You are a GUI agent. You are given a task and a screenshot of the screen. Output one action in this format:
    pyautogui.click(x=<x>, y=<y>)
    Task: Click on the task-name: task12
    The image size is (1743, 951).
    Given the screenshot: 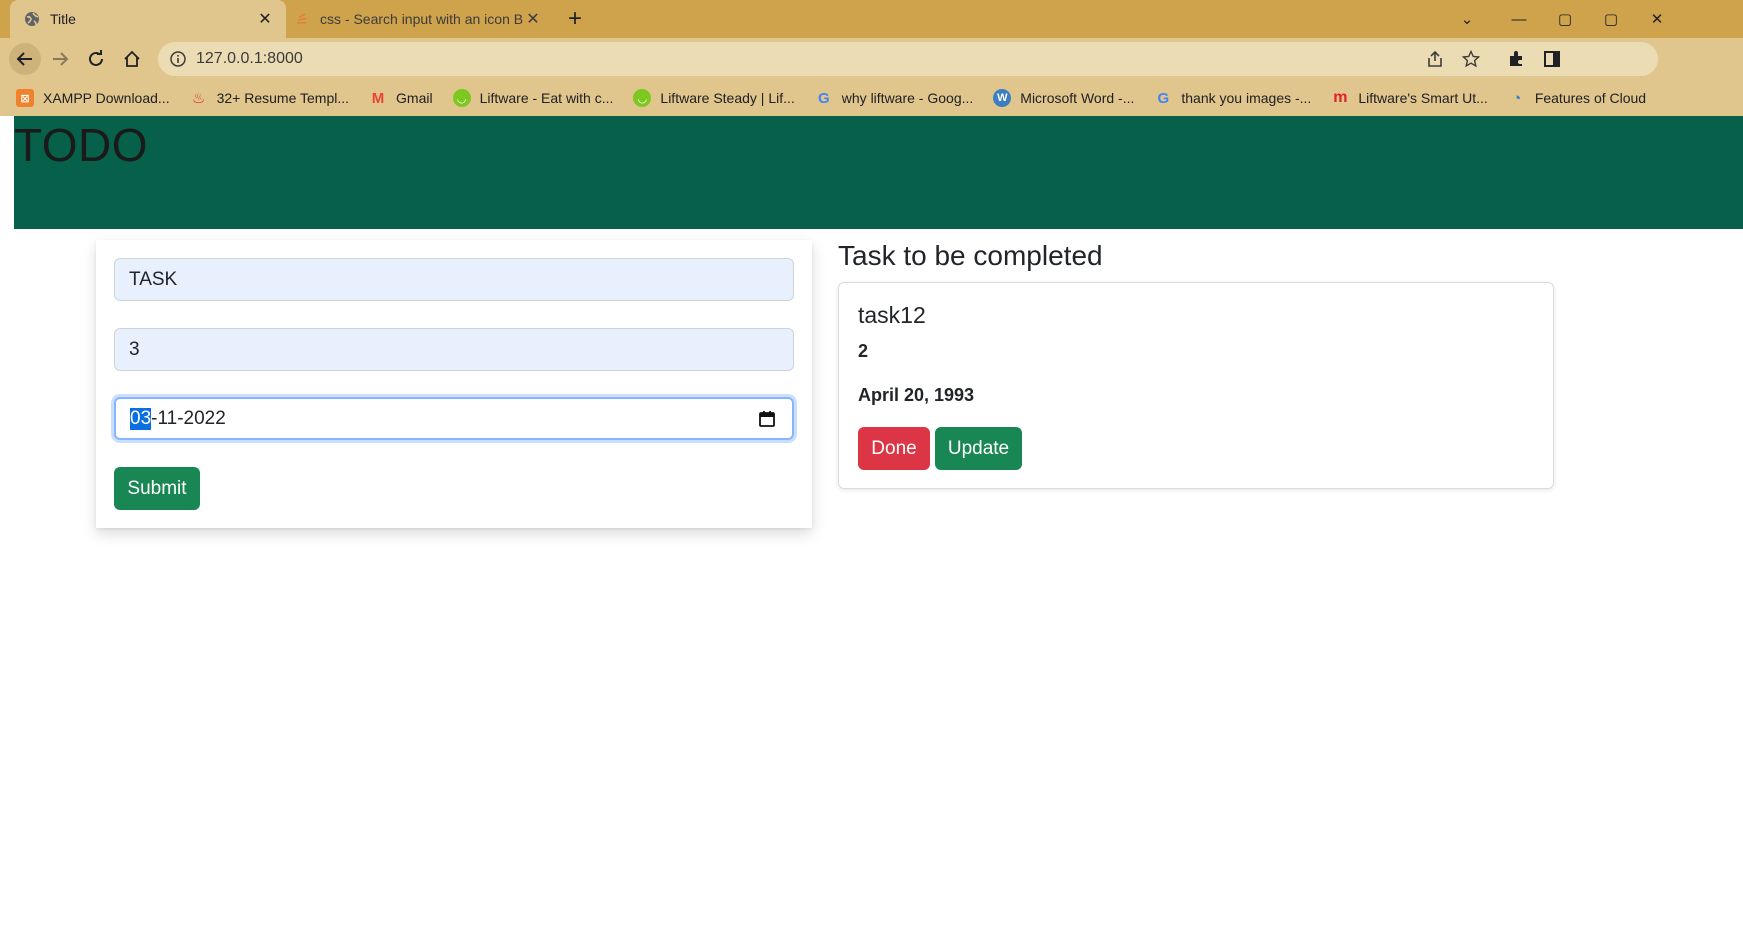 What is the action you would take?
    pyautogui.click(x=892, y=315)
    